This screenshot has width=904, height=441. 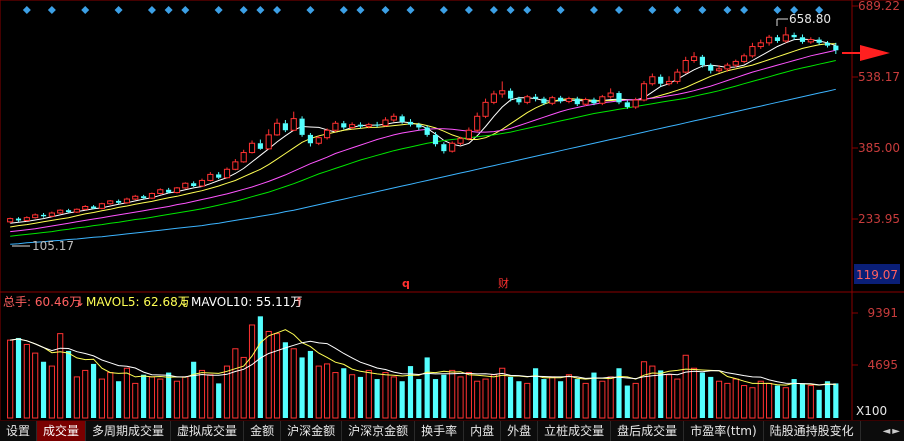 What do you see at coordinates (62, 431) in the screenshot?
I see `indicator-tab: 成交量` at bounding box center [62, 431].